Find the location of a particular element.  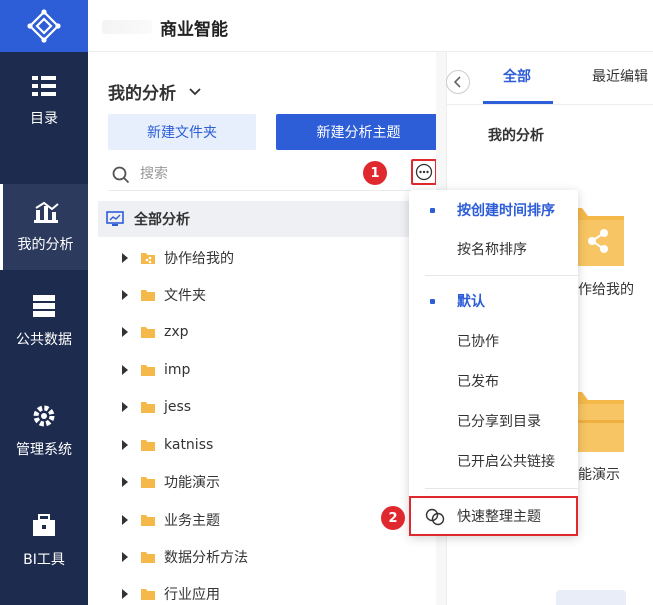

menu-item-label: 默认 is located at coordinates (471, 302).